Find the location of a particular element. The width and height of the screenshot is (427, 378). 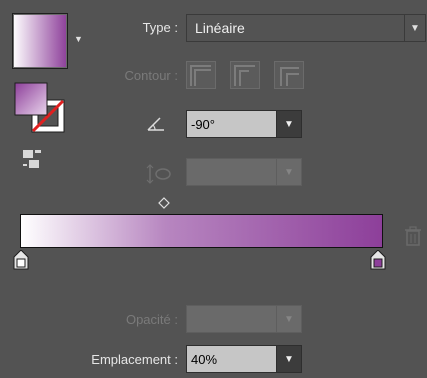

location-input: 40% is located at coordinates (231, 359).